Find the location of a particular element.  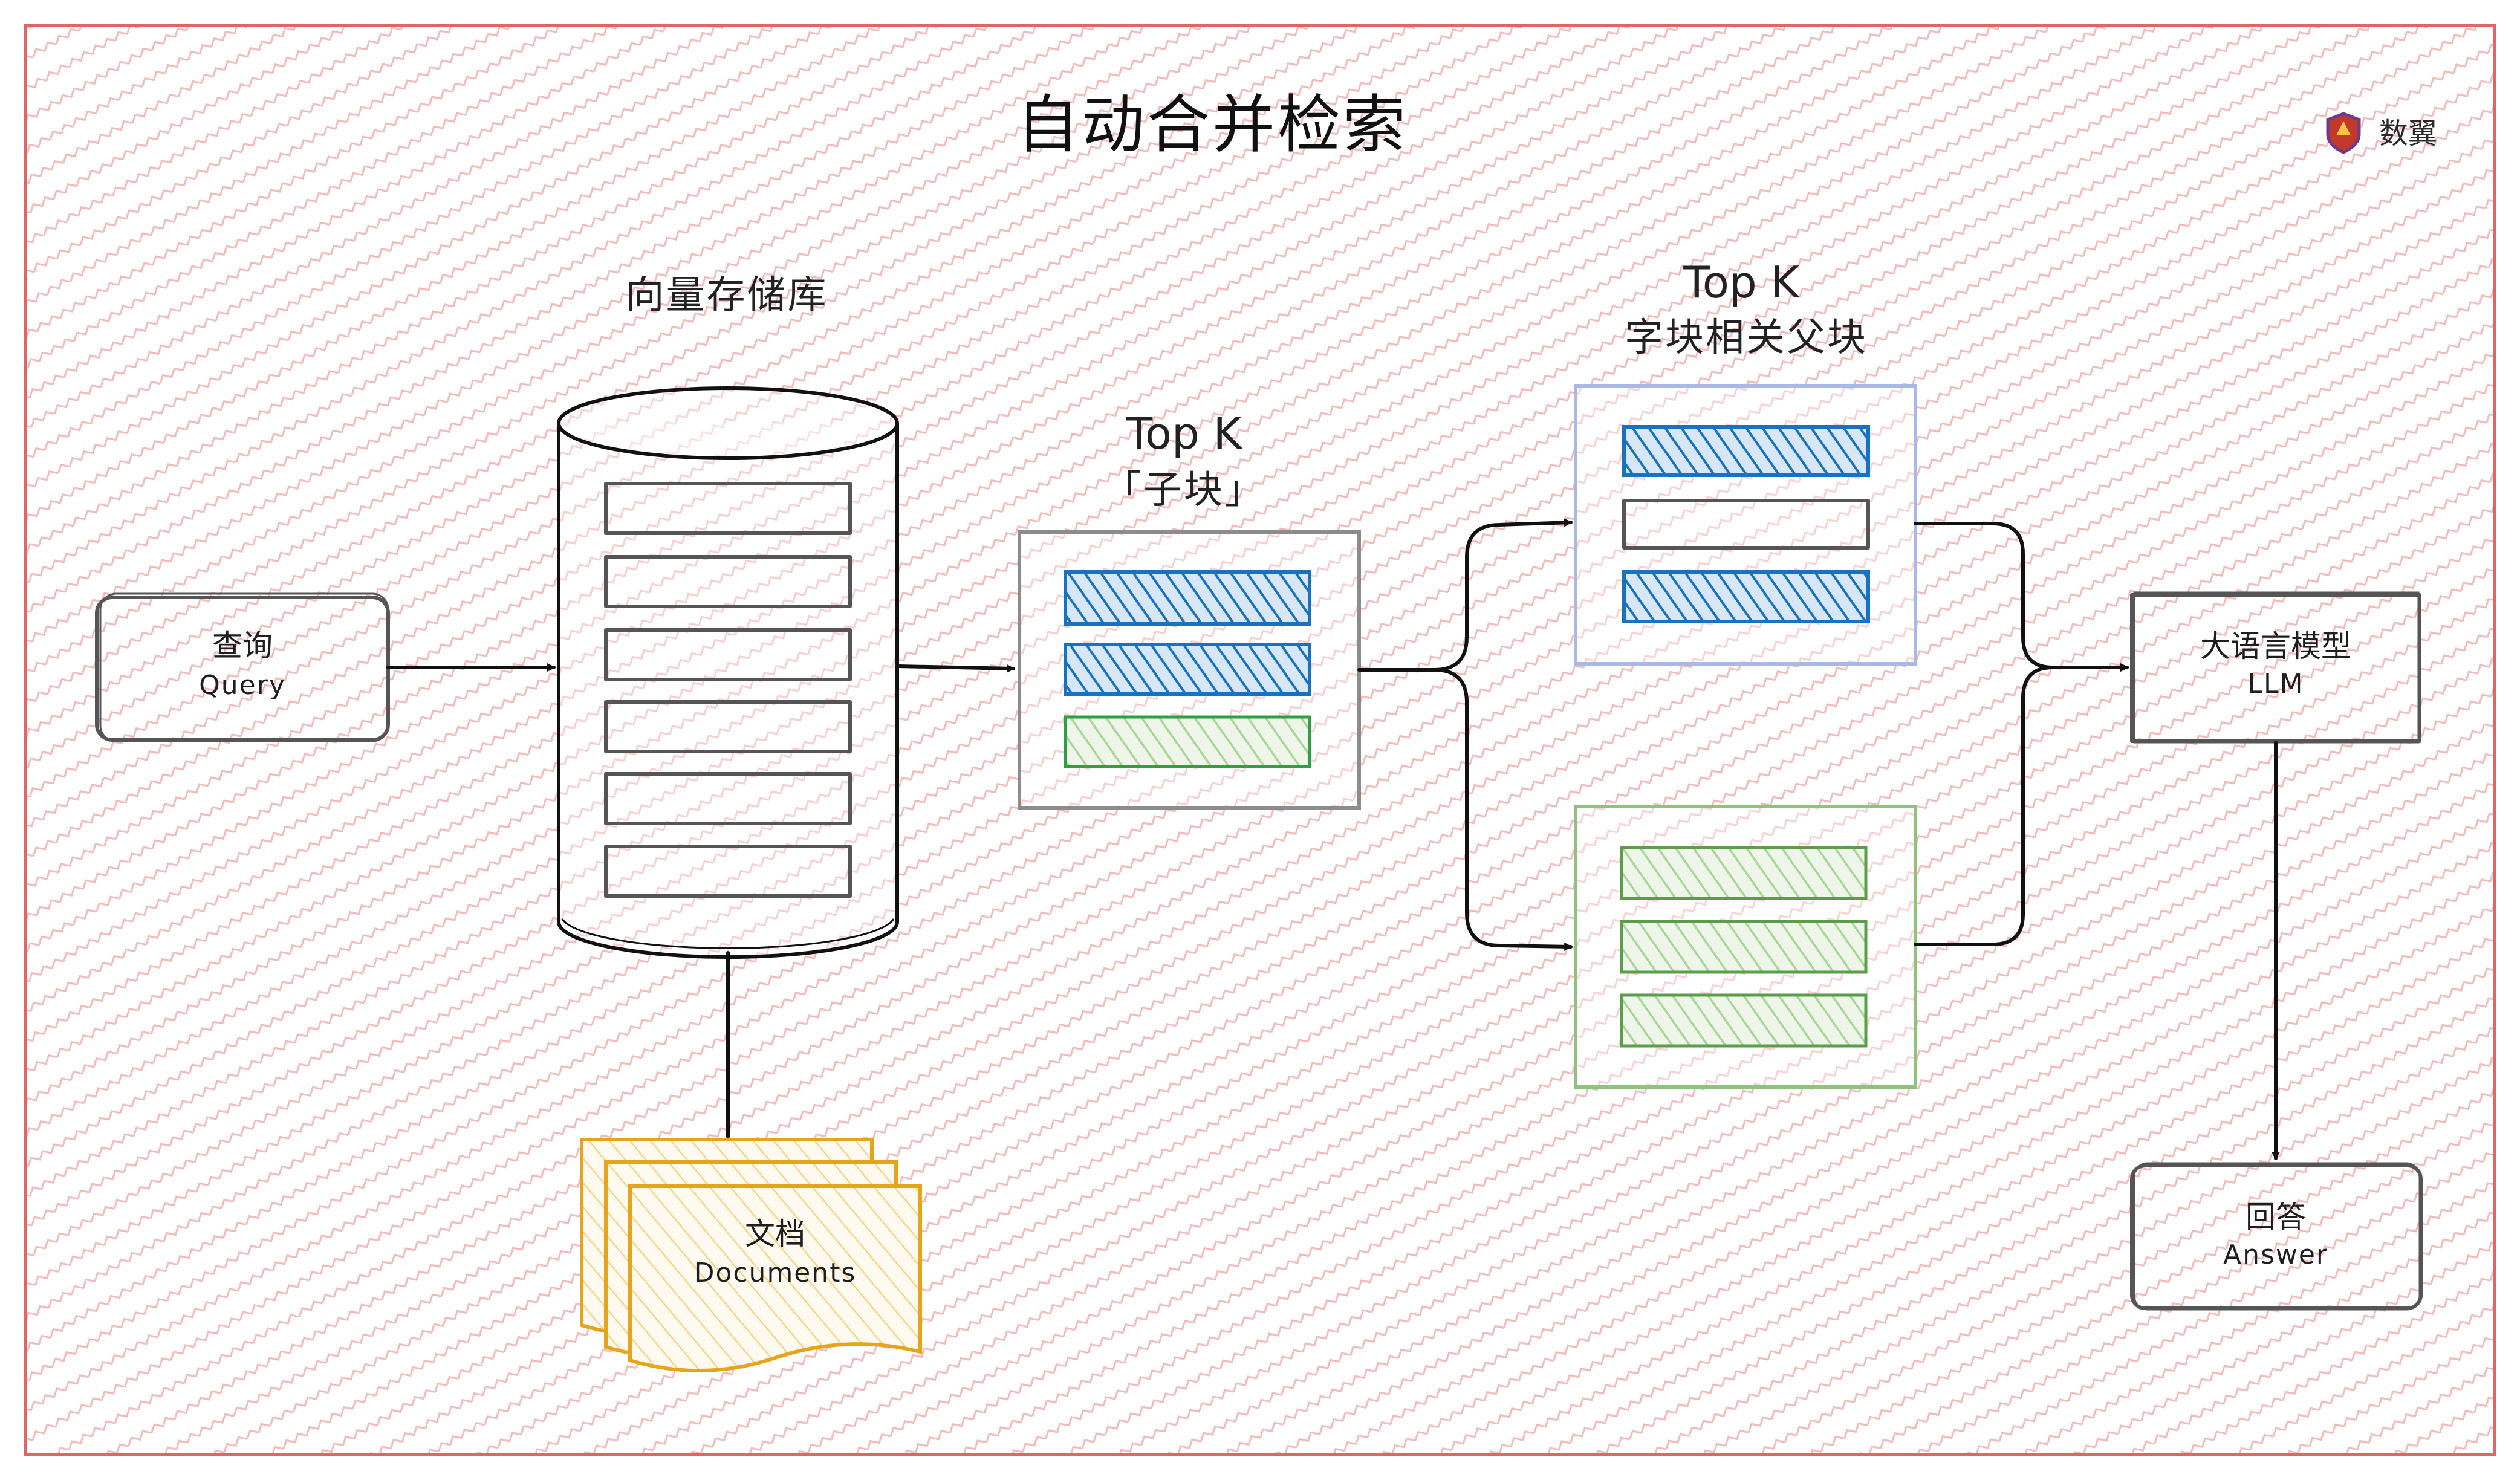

child-chunks-box is located at coordinates (1189, 670).